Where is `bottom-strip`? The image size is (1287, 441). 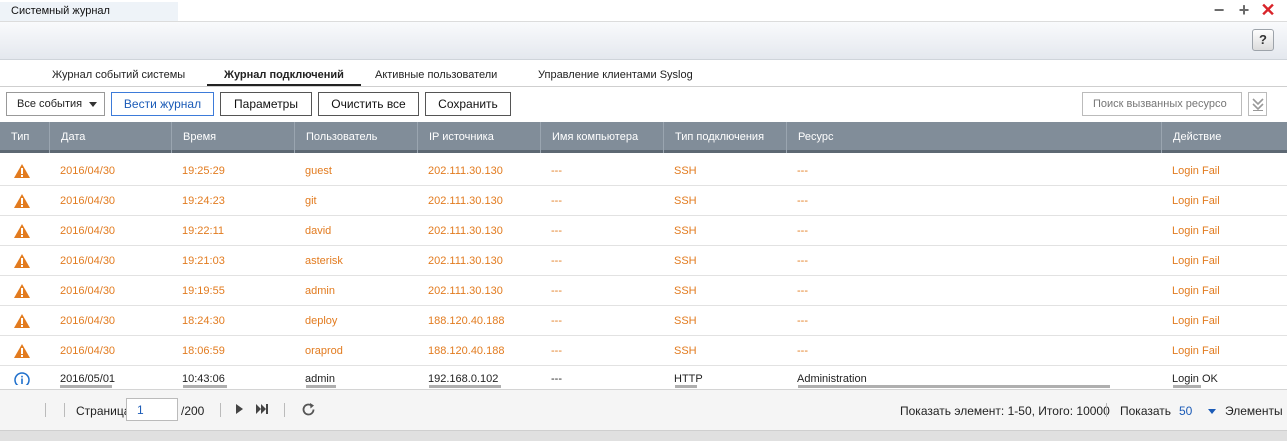
bottom-strip is located at coordinates (643, 435).